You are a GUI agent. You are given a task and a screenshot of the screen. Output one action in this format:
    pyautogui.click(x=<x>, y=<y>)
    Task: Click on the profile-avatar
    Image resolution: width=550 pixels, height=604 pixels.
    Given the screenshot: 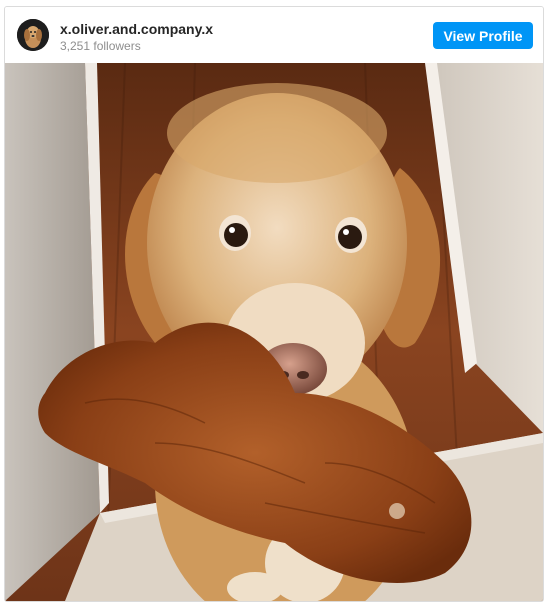 What is the action you would take?
    pyautogui.click(x=33, y=35)
    